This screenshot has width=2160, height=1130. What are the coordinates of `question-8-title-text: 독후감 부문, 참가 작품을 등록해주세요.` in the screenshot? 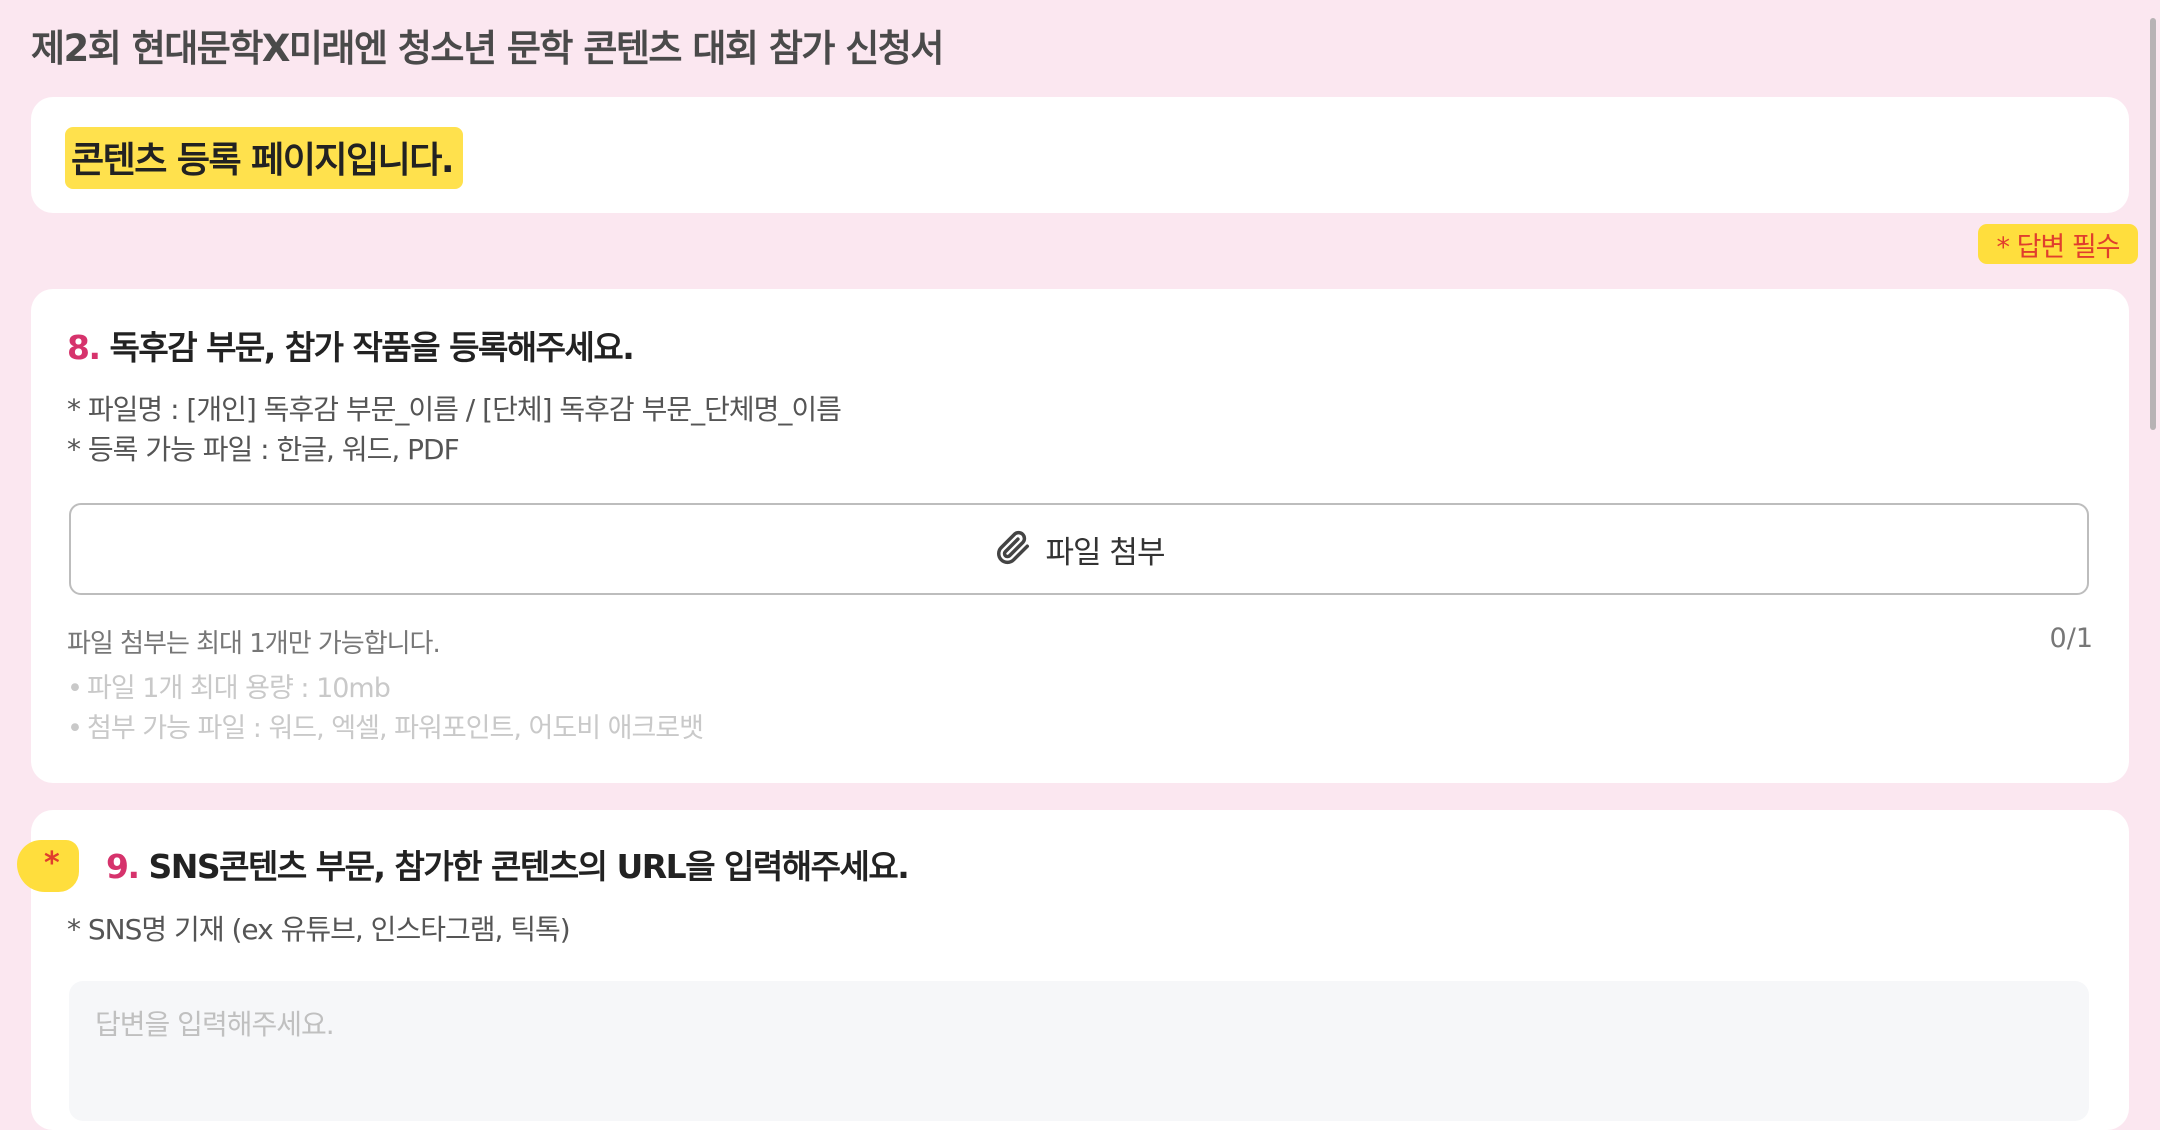 It's located at (372, 347).